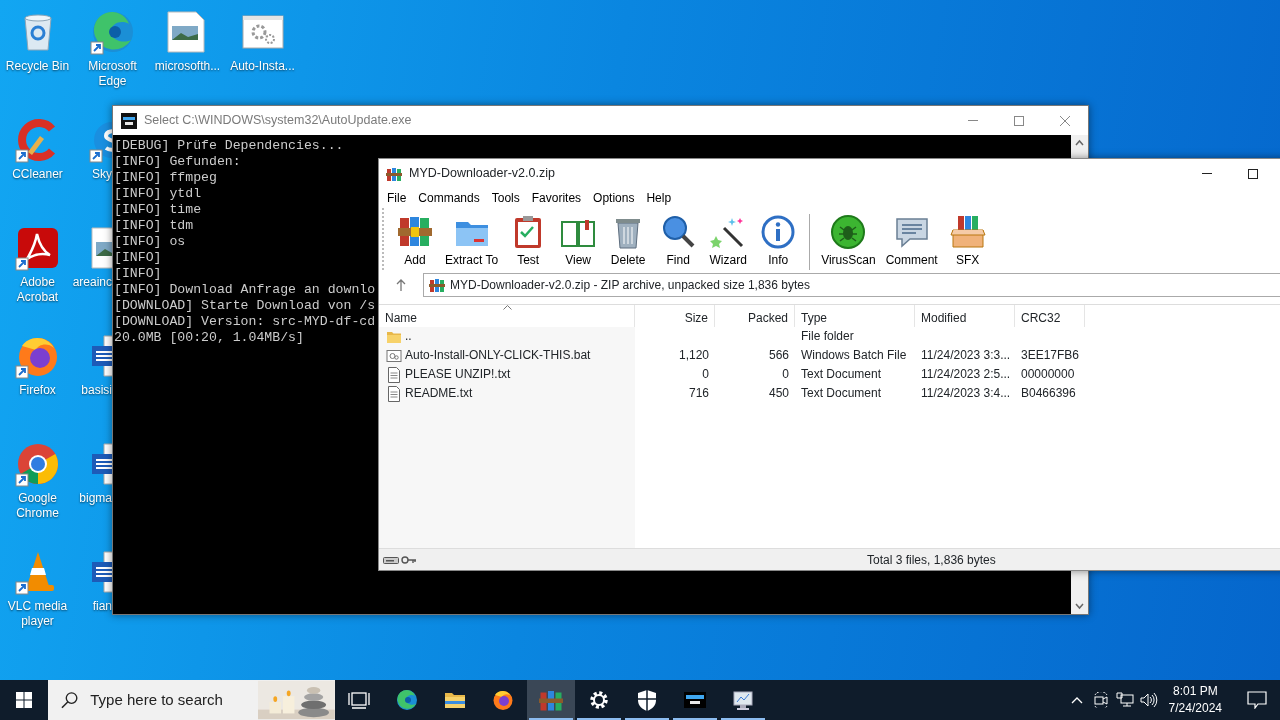 This screenshot has height=720, width=1280. What do you see at coordinates (647, 700) in the screenshot?
I see `shield-icon` at bounding box center [647, 700].